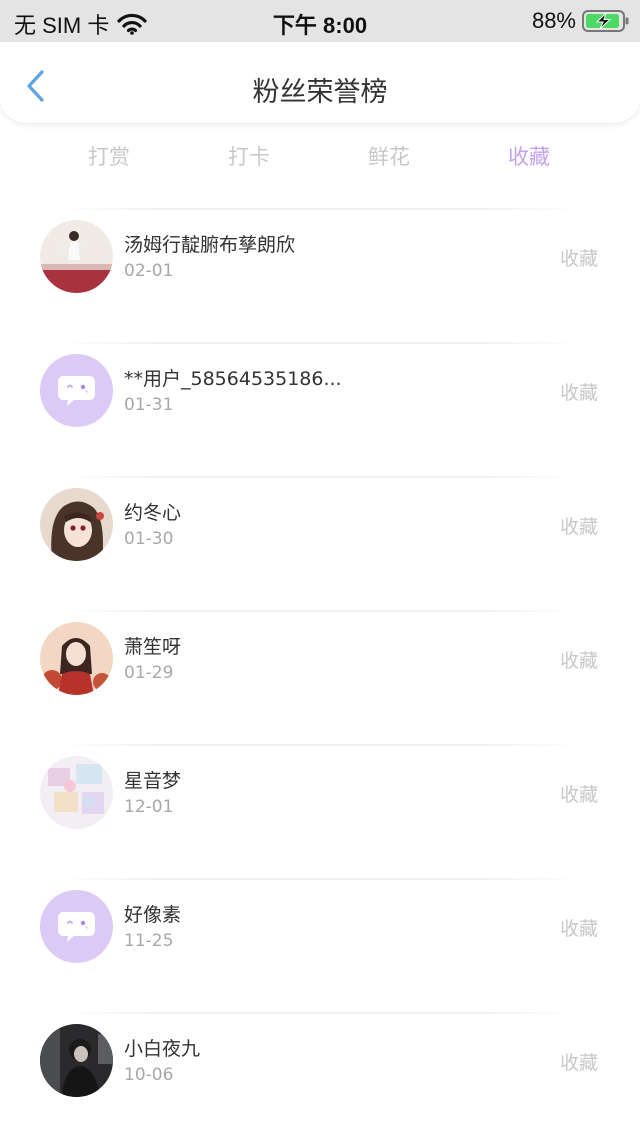  What do you see at coordinates (320, 21) in the screenshot?
I see `status-bar: 无 SIM 卡 下午 8:00 88%` at bounding box center [320, 21].